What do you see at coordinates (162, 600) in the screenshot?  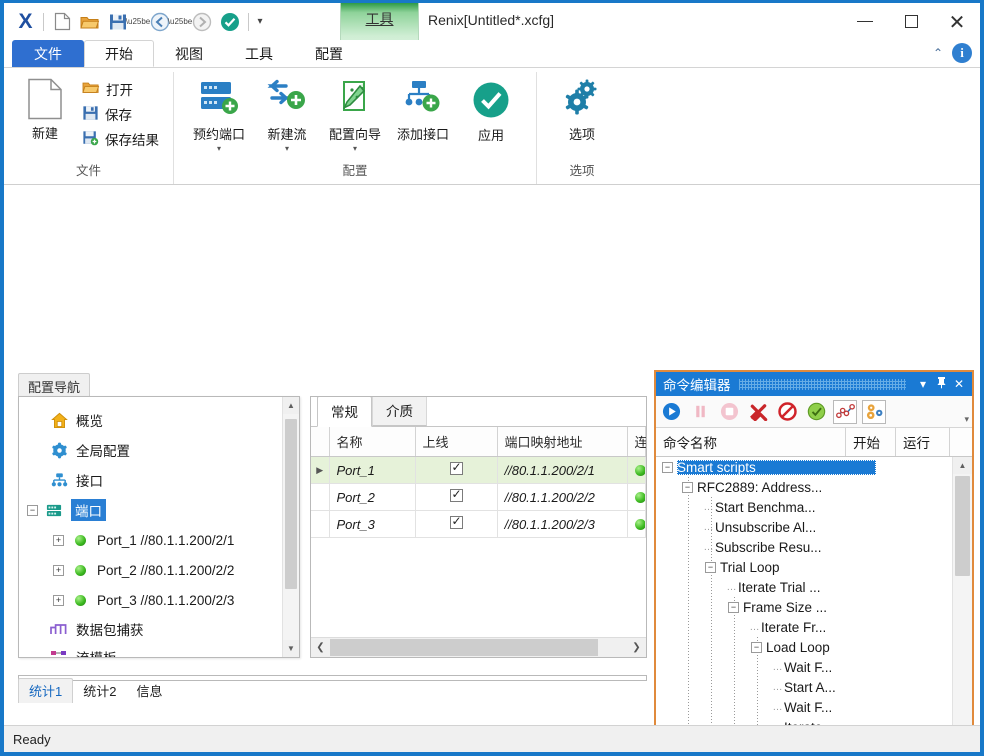 I see `tree-item-port-3: + Port_3 //80.1.1.200/2/3` at bounding box center [162, 600].